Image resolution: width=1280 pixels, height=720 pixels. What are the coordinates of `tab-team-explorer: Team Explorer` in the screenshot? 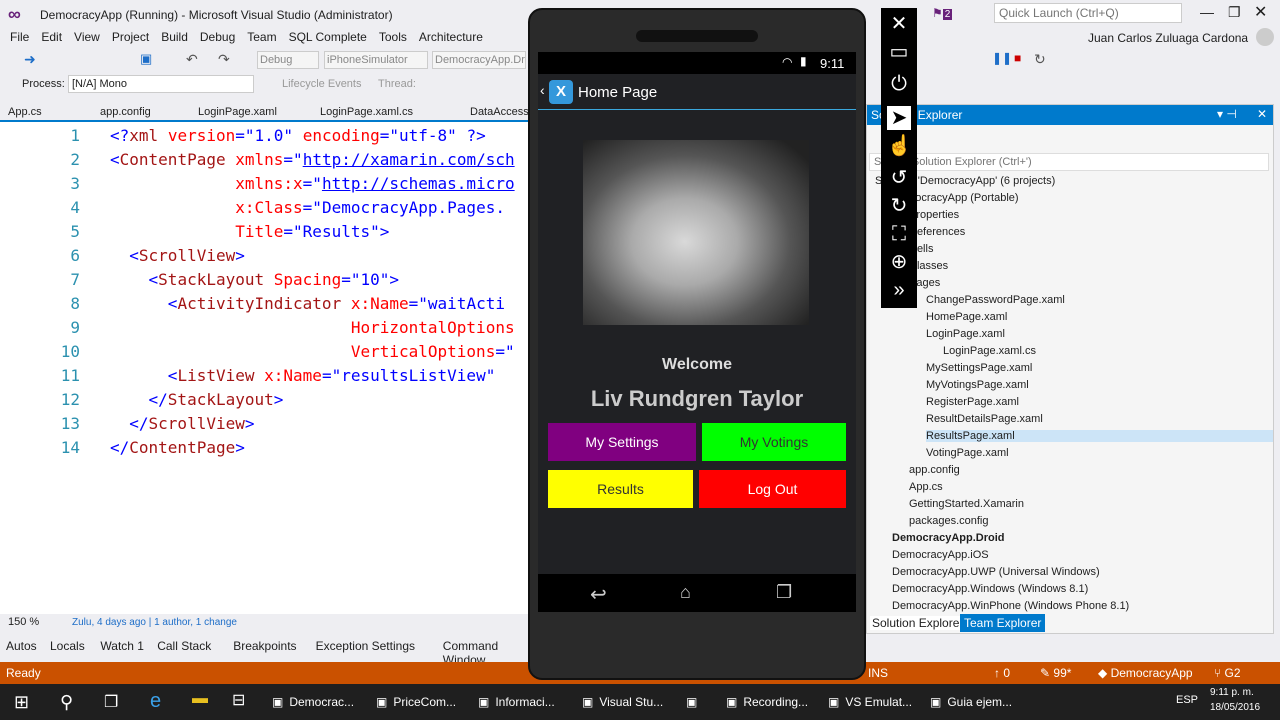 It's located at (1003, 623).